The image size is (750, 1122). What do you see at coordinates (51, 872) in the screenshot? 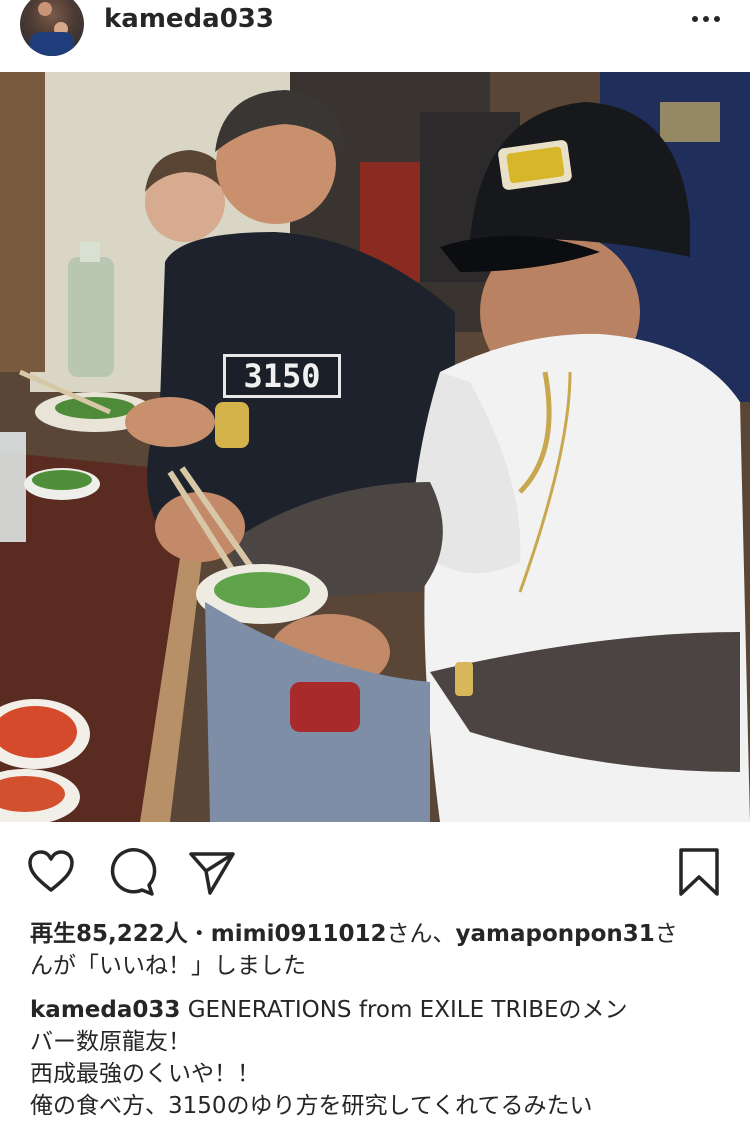
I see `heart-icon` at bounding box center [51, 872].